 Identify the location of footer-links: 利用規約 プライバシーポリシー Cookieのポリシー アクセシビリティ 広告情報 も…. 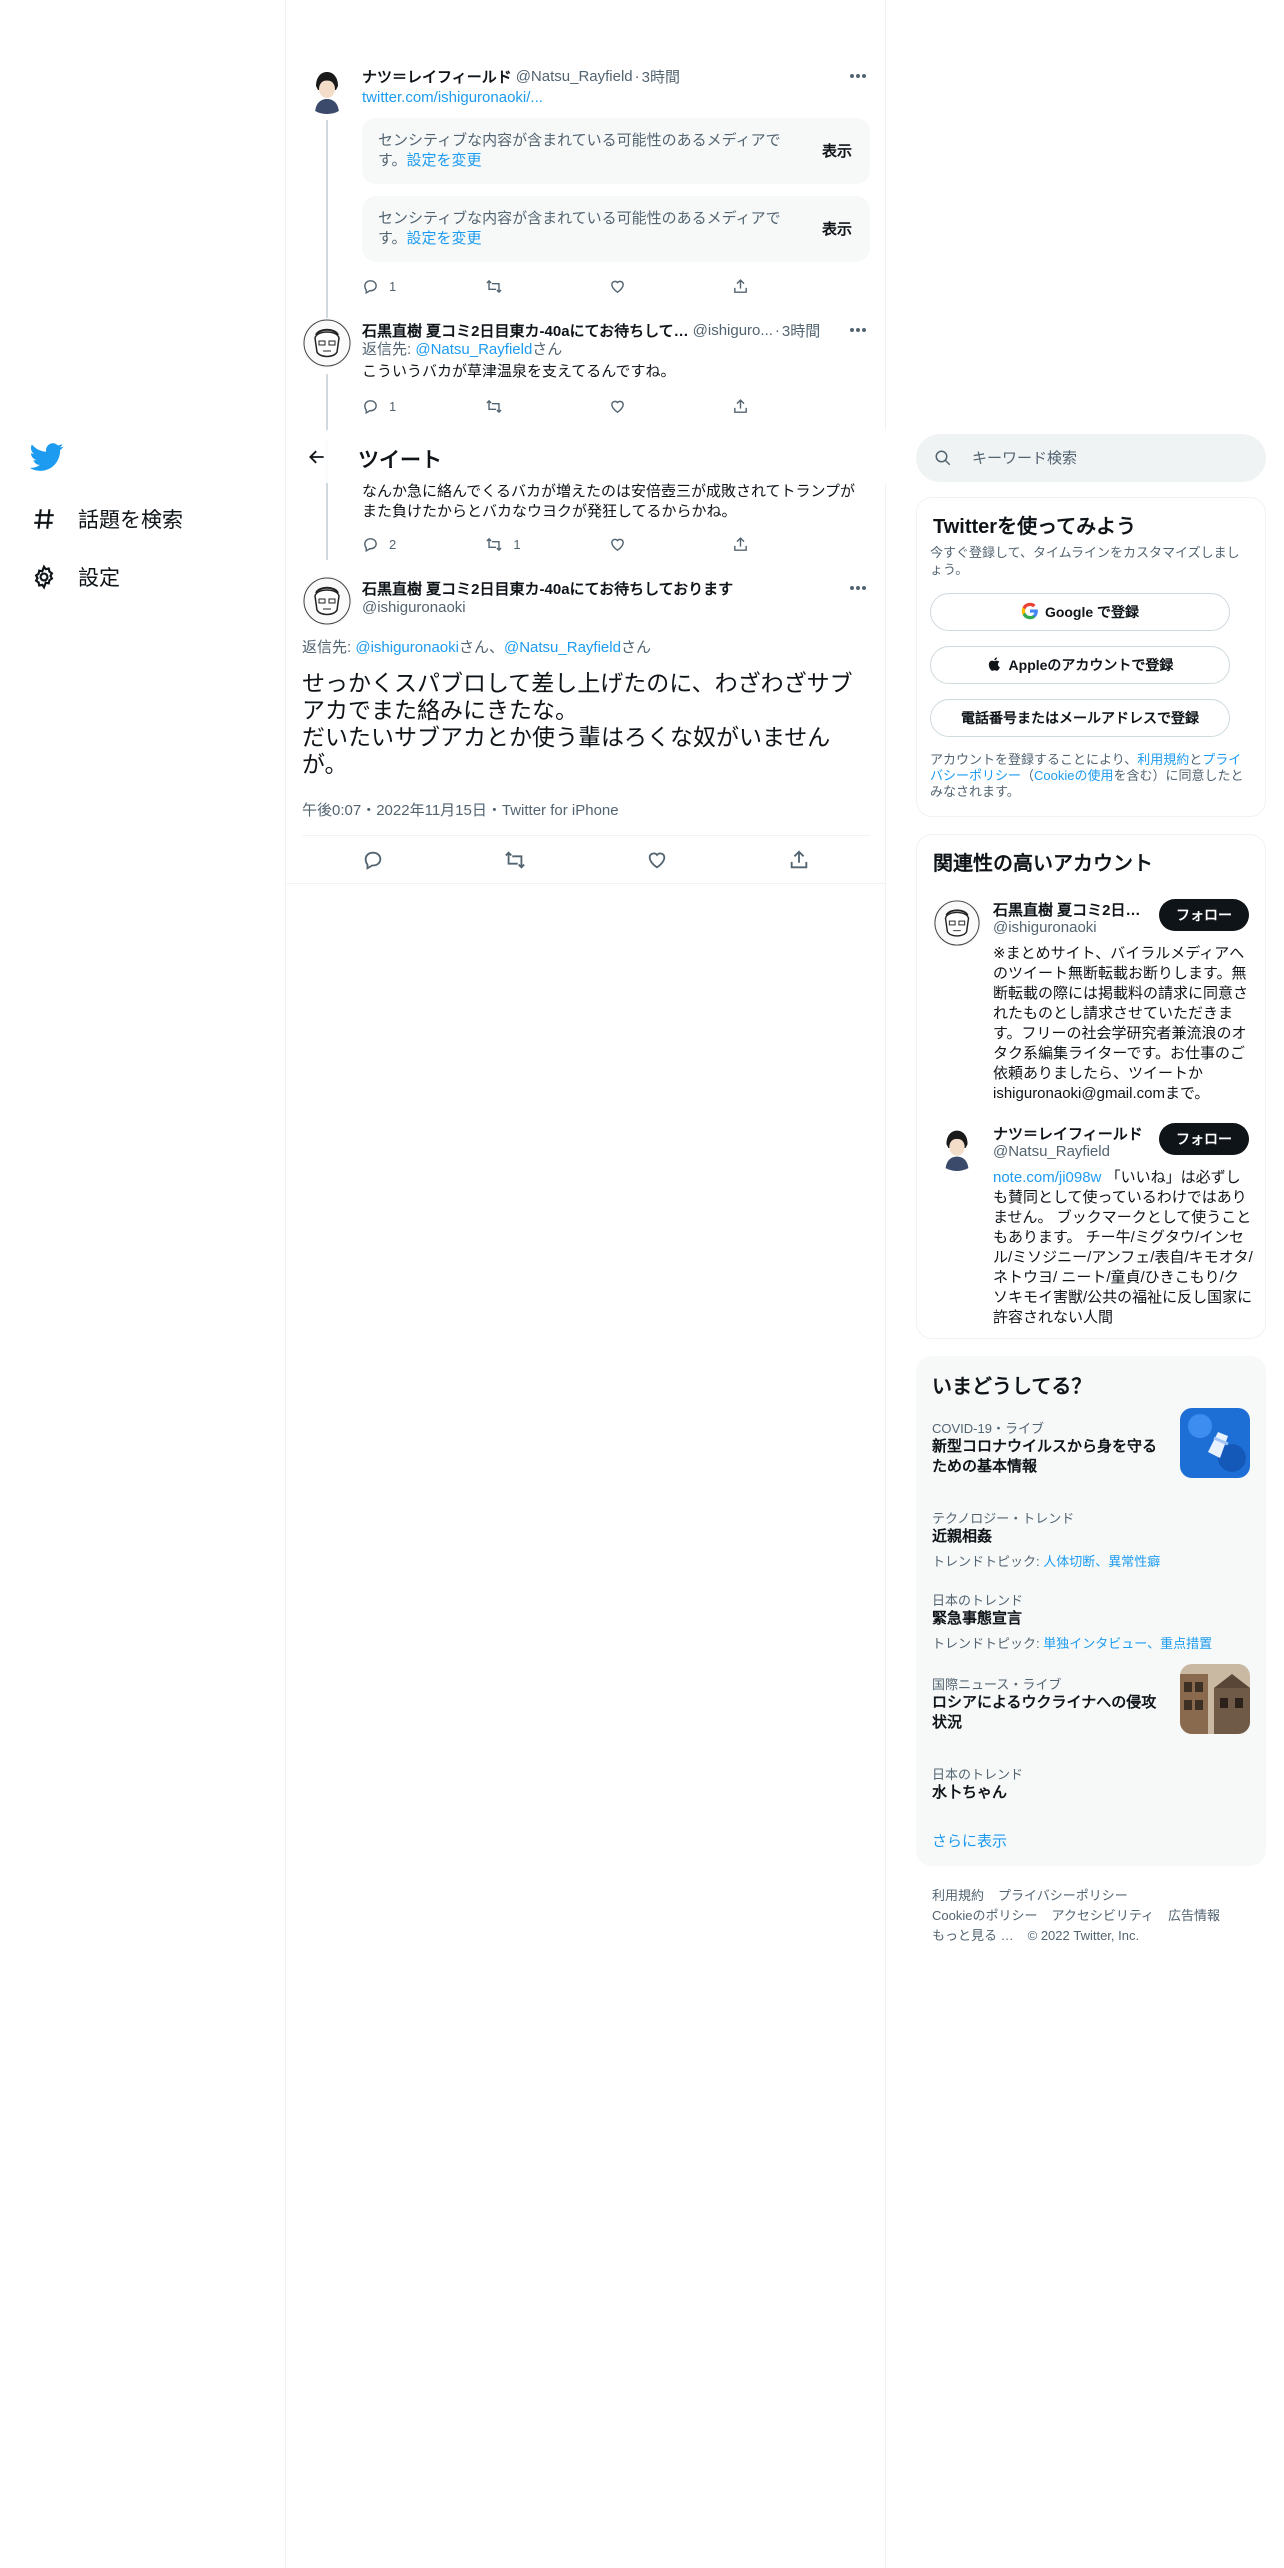
(1092, 1916).